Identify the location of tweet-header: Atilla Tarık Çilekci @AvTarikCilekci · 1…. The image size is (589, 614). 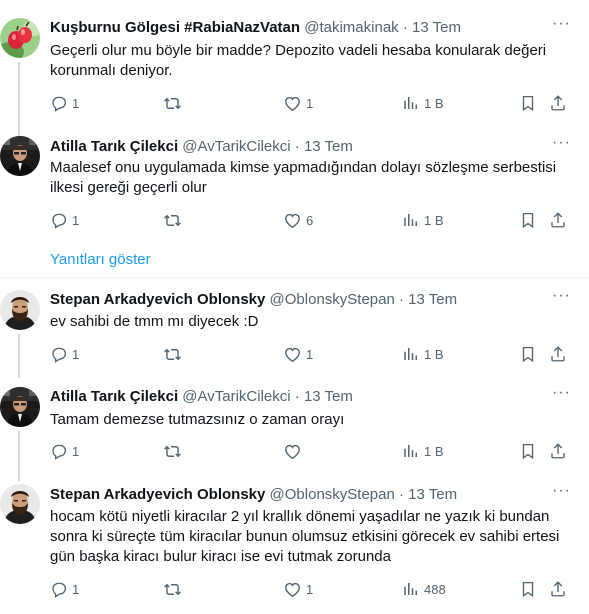
(201, 147).